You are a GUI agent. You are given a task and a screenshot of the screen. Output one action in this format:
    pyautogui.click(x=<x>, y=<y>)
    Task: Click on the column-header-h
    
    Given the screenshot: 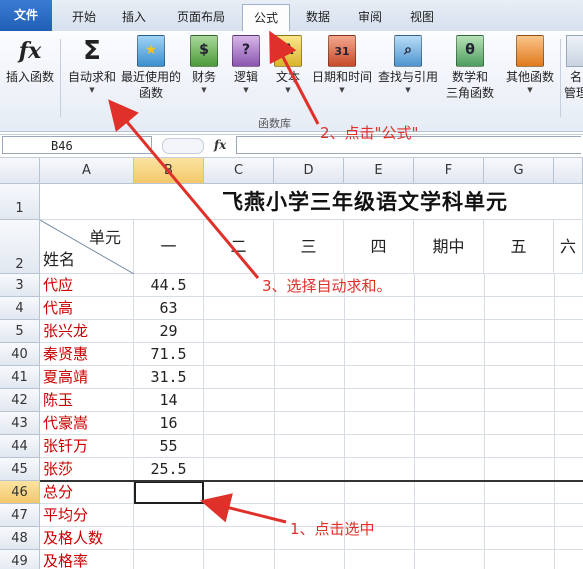 What is the action you would take?
    pyautogui.click(x=568, y=171)
    